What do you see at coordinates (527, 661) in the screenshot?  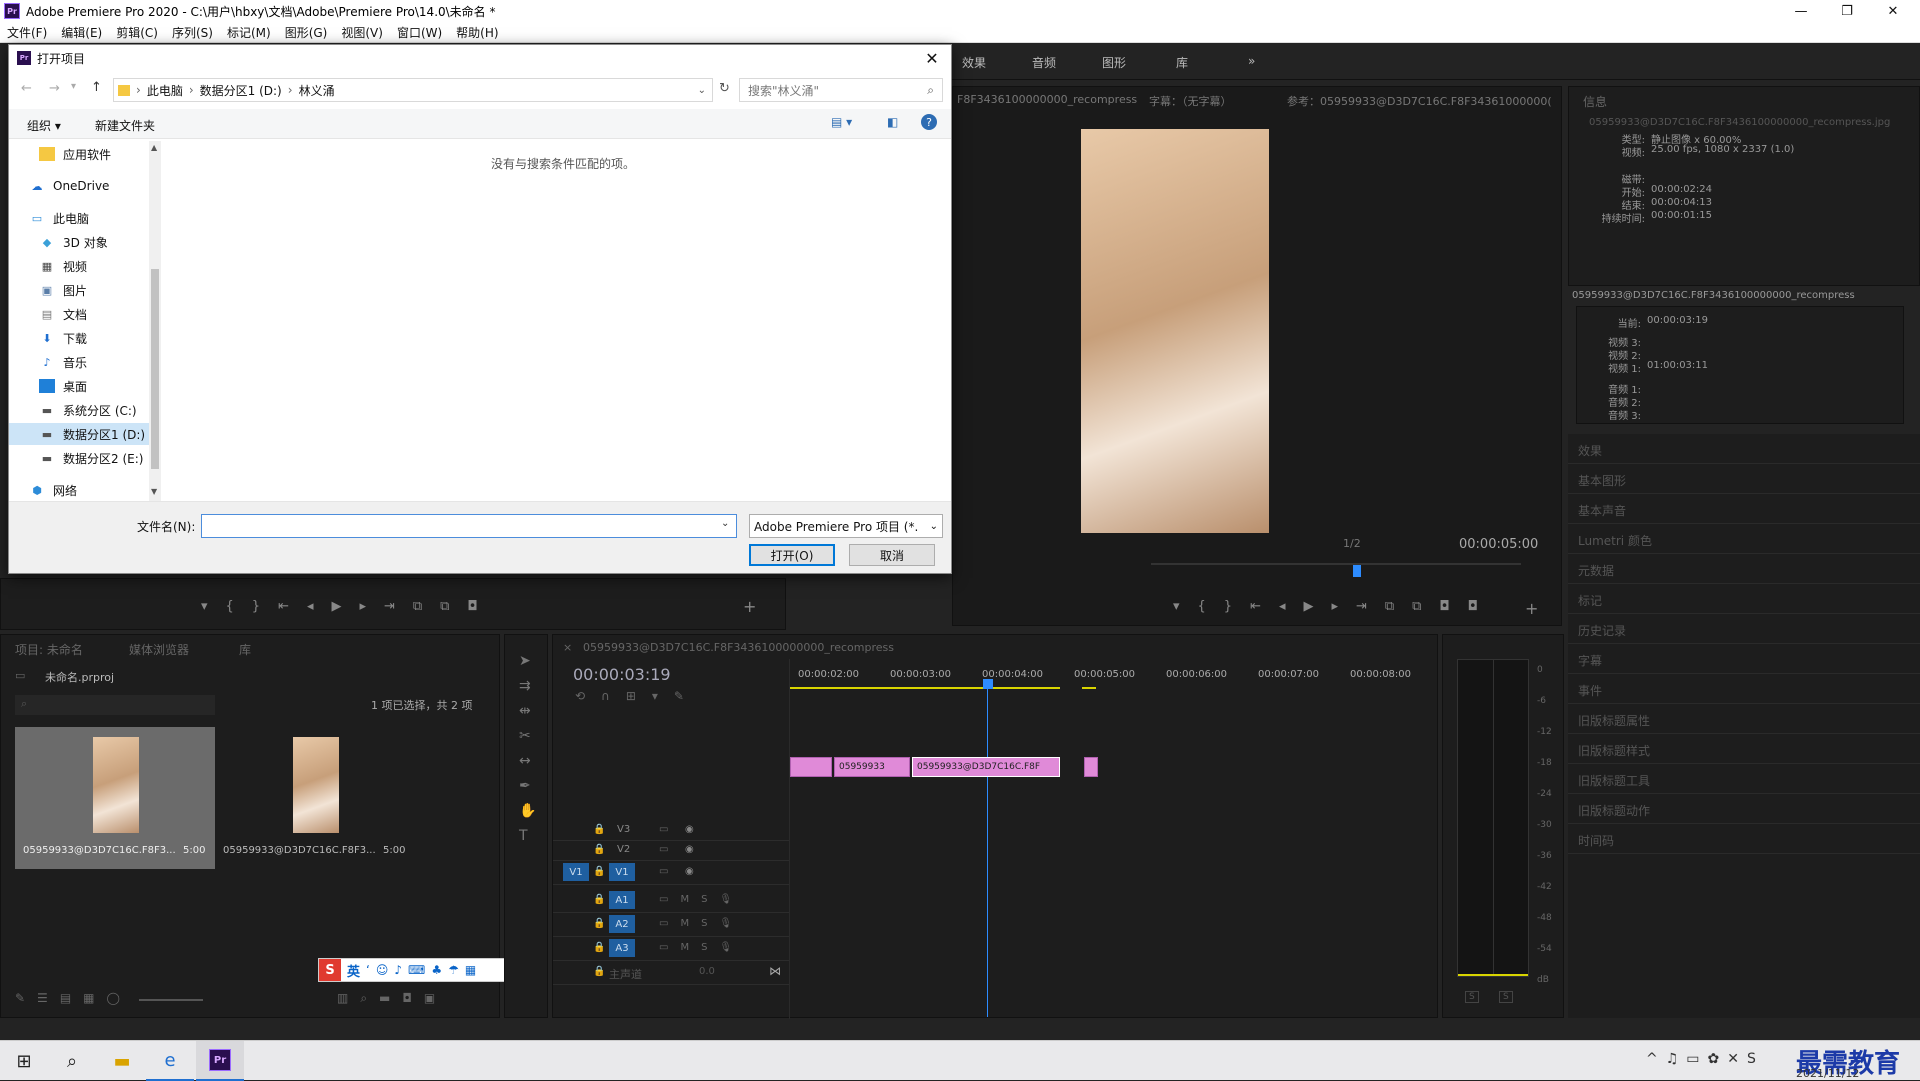 I see `selection-tool-icon: ➤` at bounding box center [527, 661].